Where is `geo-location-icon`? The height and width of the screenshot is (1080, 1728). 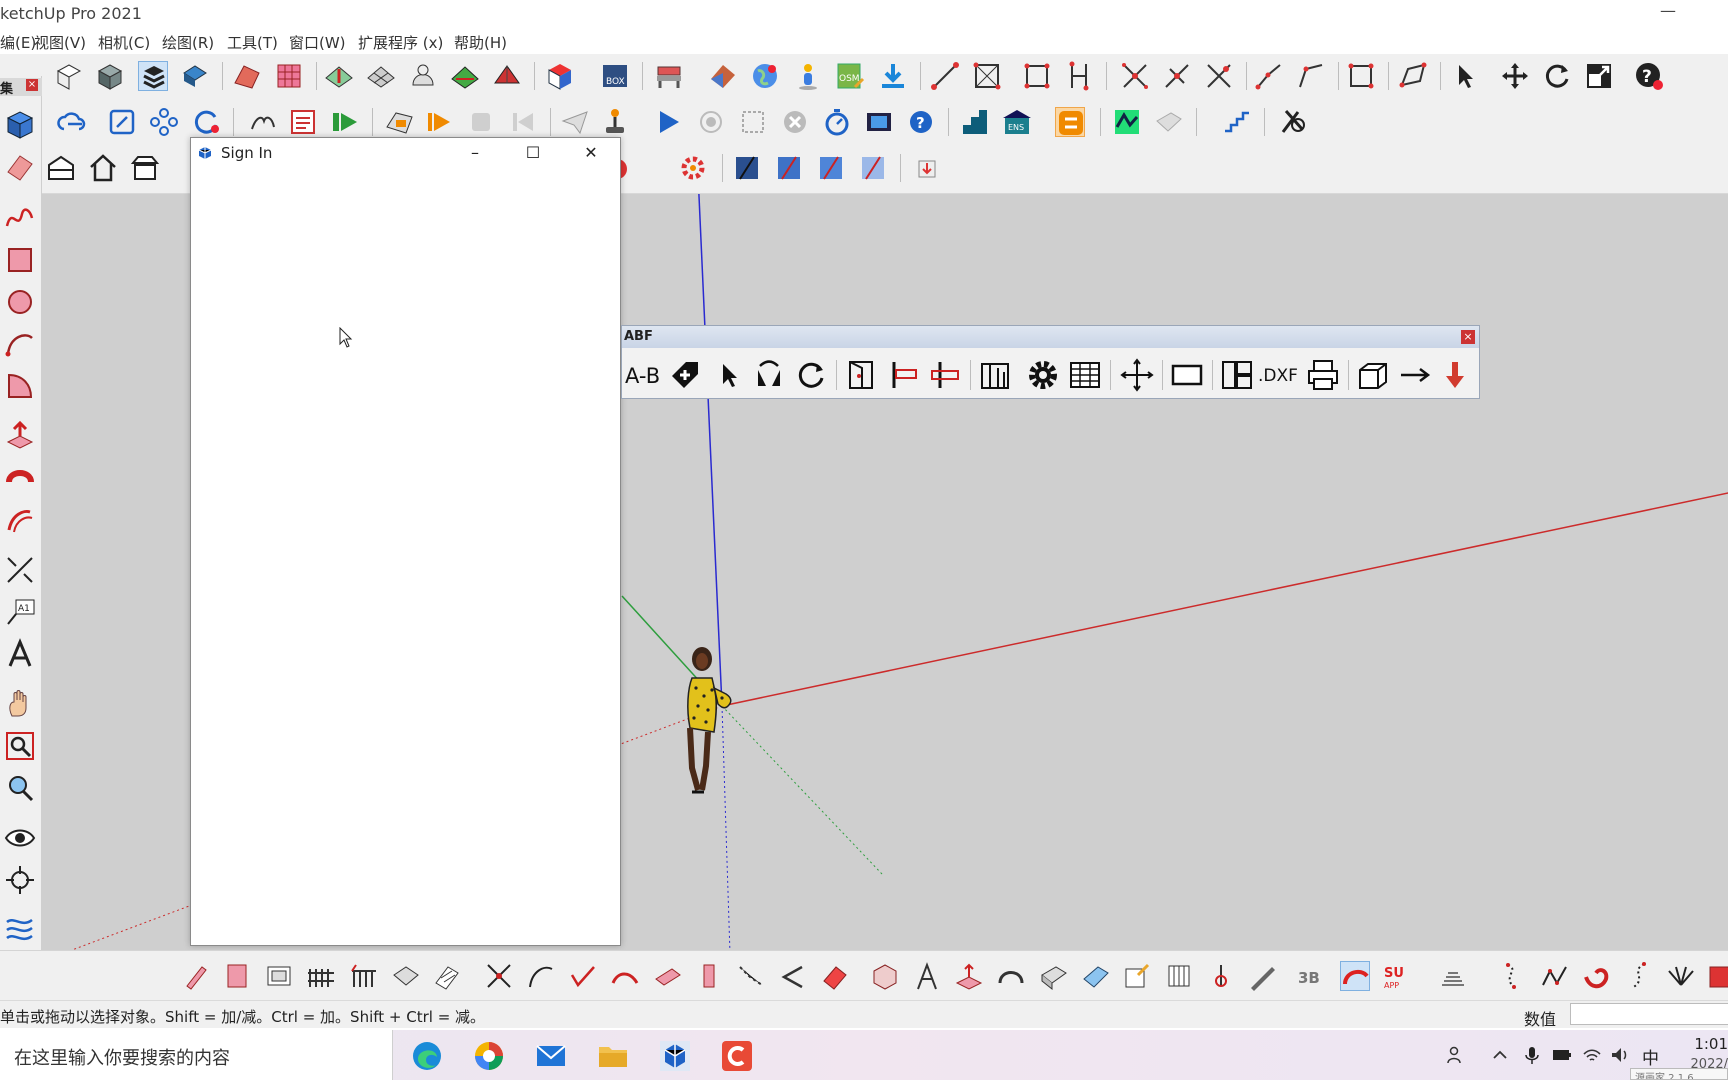 geo-location-icon is located at coordinates (723, 76).